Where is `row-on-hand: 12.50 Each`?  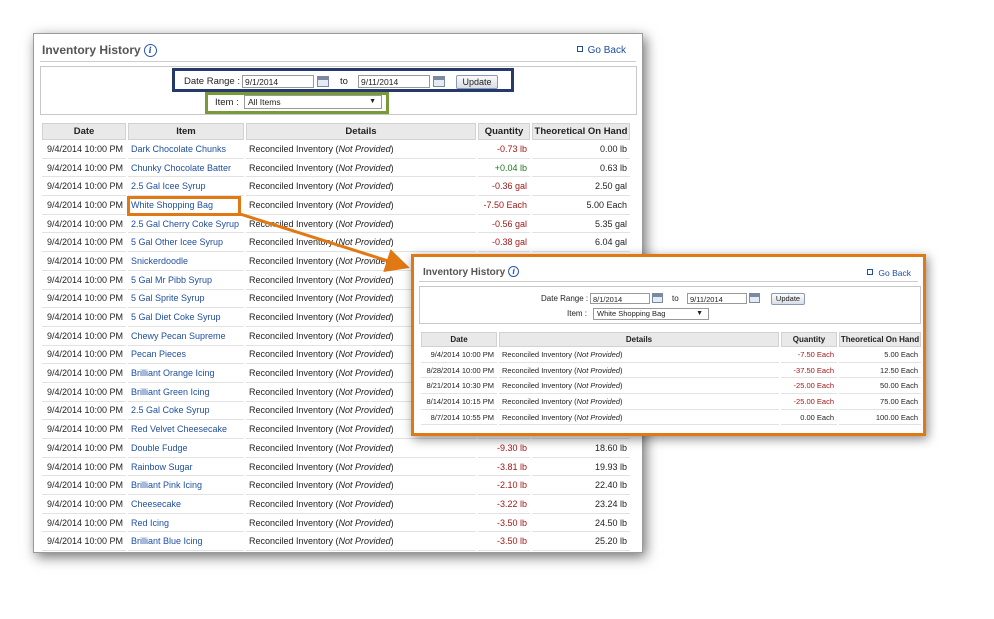 row-on-hand: 12.50 Each is located at coordinates (880, 371).